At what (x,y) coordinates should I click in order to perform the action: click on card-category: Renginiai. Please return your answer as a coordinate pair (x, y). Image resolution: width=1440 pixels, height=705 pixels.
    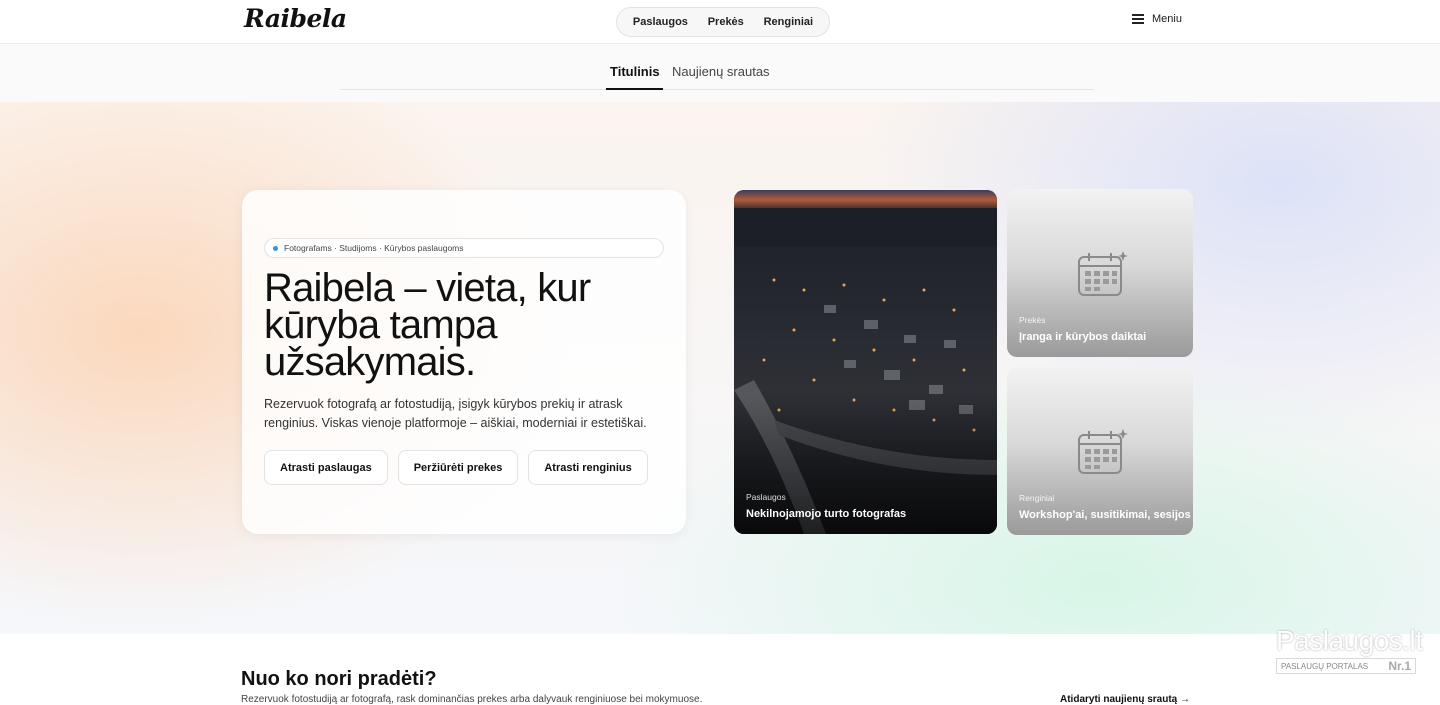
    Looking at the image, I should click on (1037, 498).